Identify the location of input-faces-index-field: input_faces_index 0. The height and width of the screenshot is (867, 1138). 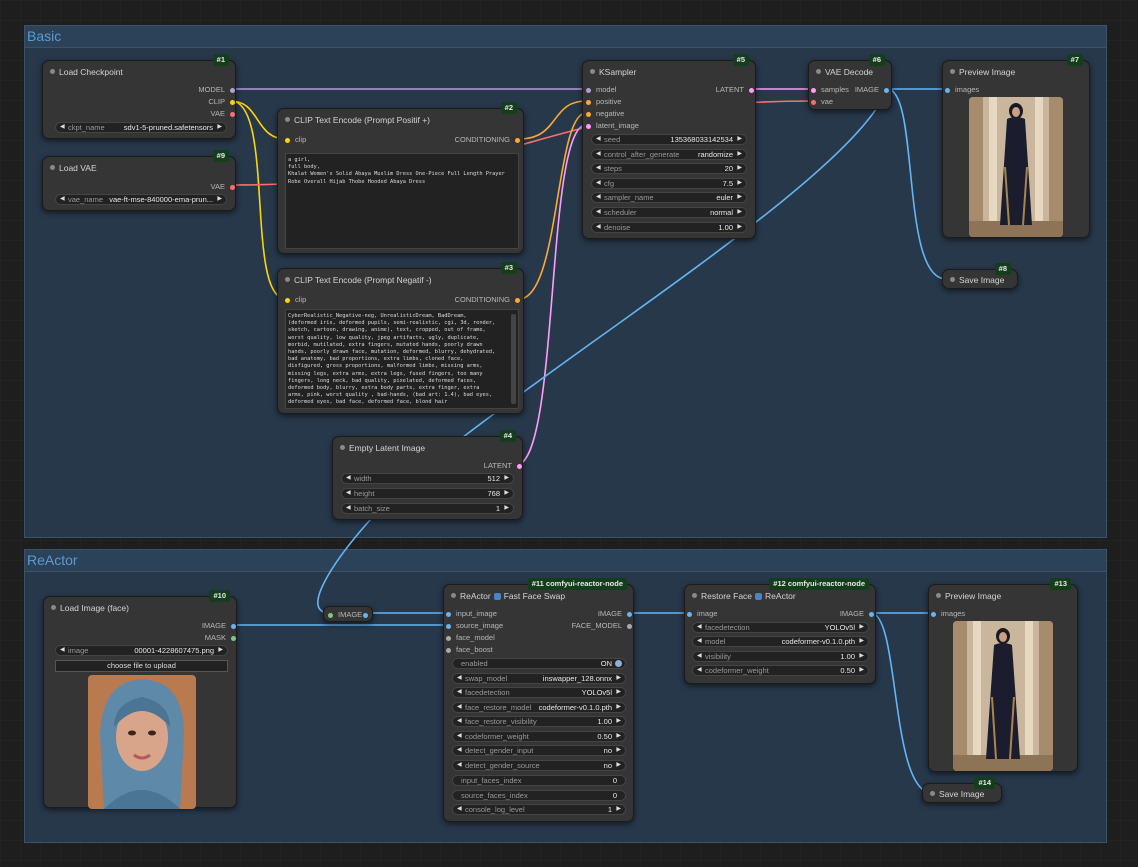
(539, 780).